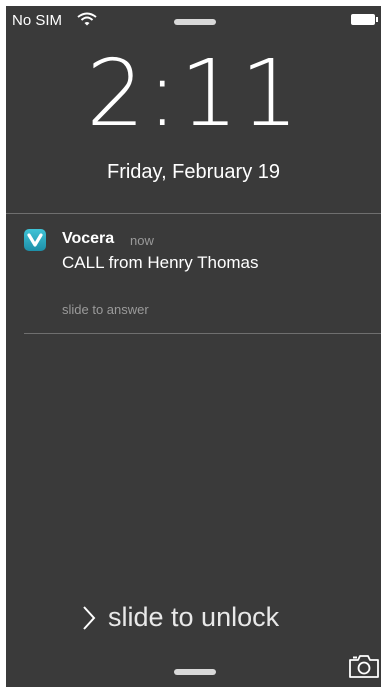  Describe the element at coordinates (142, 240) in the screenshot. I see `notification-time: now` at that location.